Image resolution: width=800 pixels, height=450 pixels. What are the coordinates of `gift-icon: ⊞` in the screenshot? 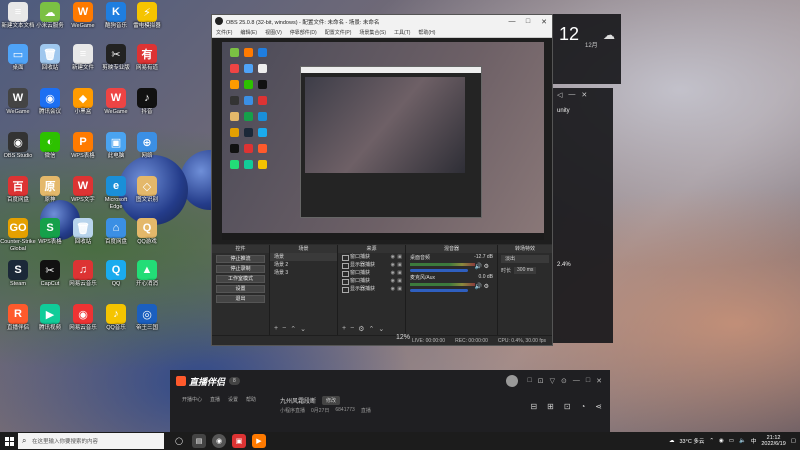 It's located at (550, 406).